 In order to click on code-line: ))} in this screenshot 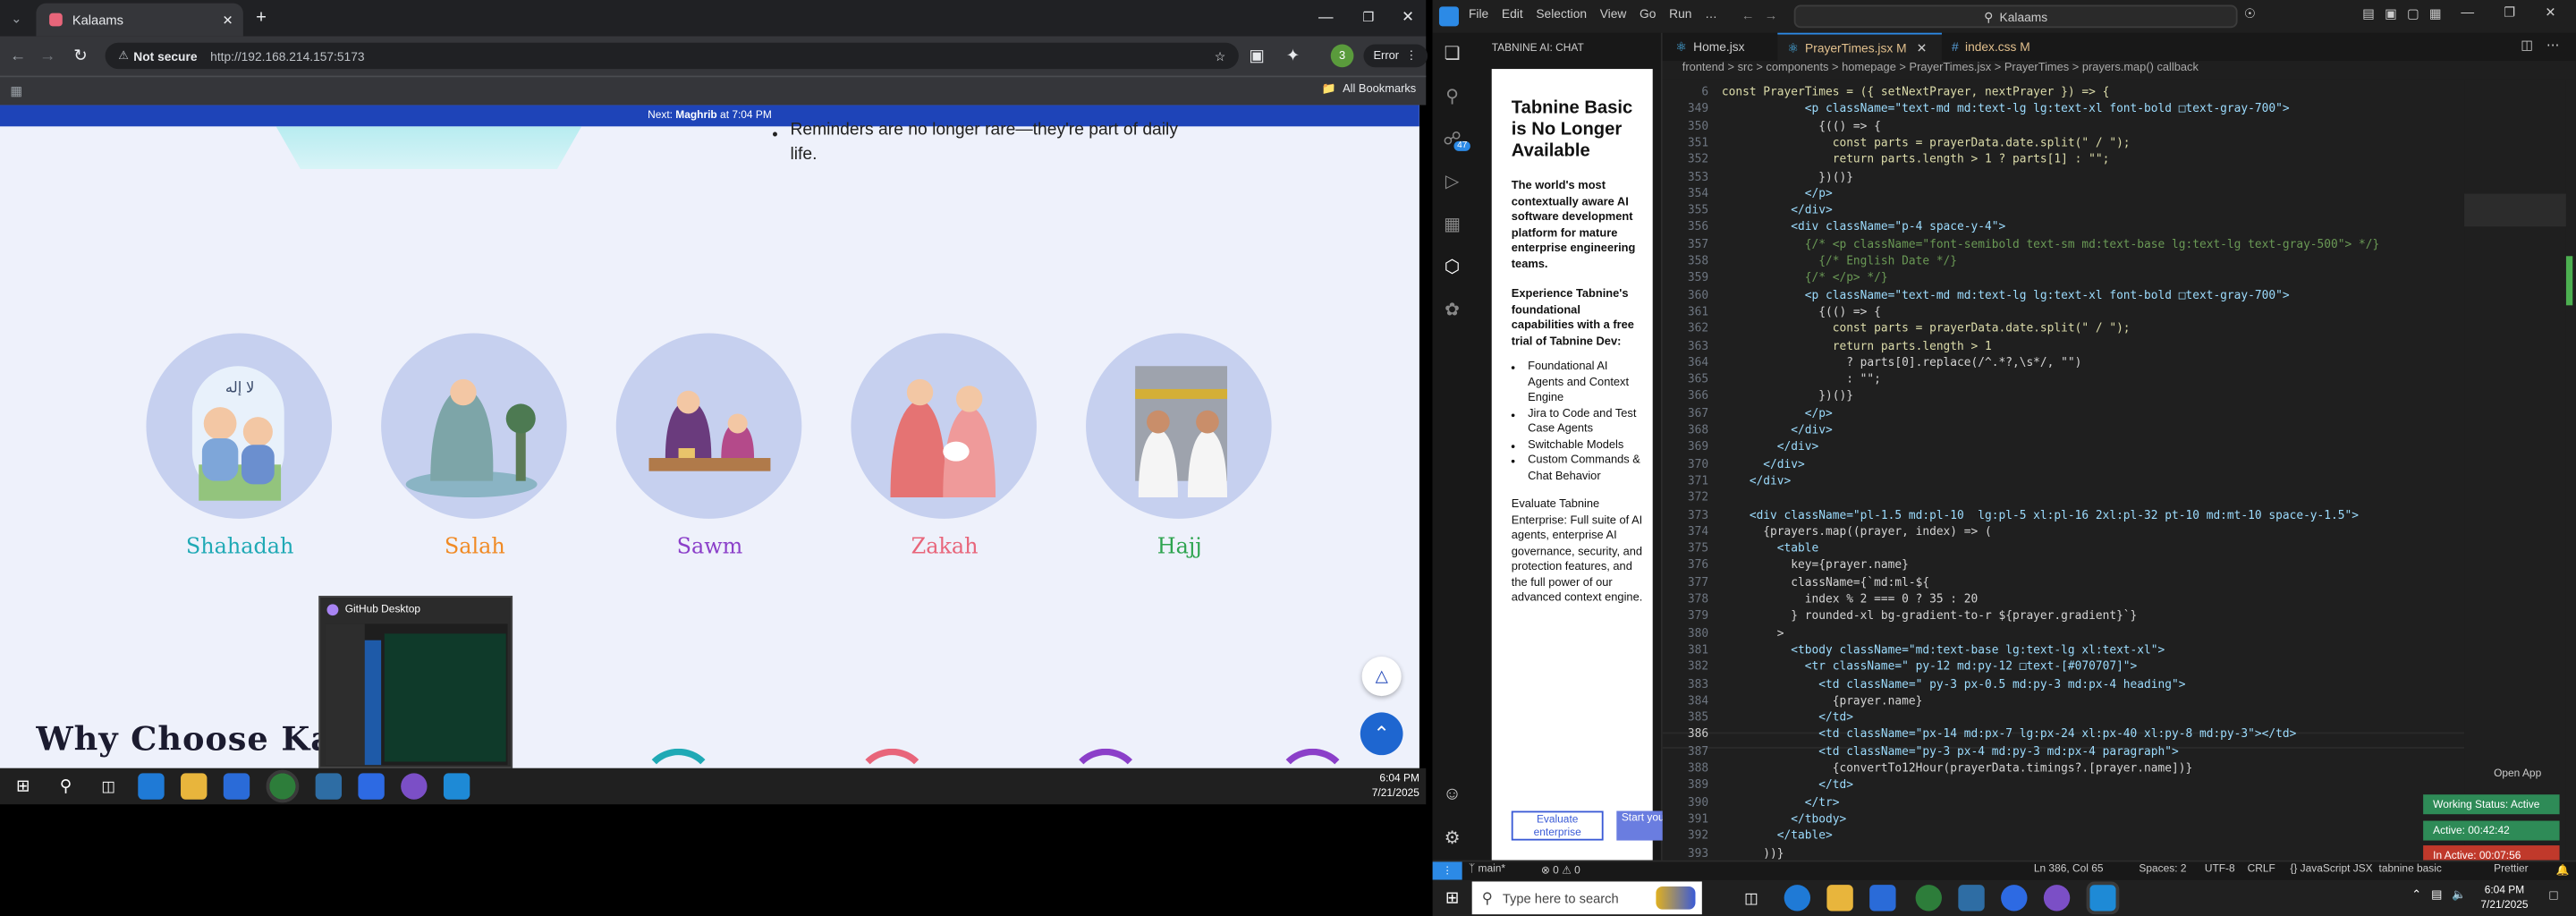, I will do `click(1753, 853)`.